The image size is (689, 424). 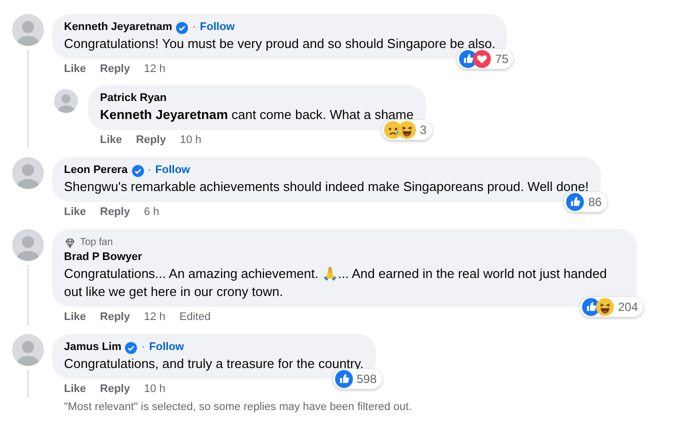 What do you see at coordinates (407, 130) in the screenshot?
I see `reaction-count: 3` at bounding box center [407, 130].